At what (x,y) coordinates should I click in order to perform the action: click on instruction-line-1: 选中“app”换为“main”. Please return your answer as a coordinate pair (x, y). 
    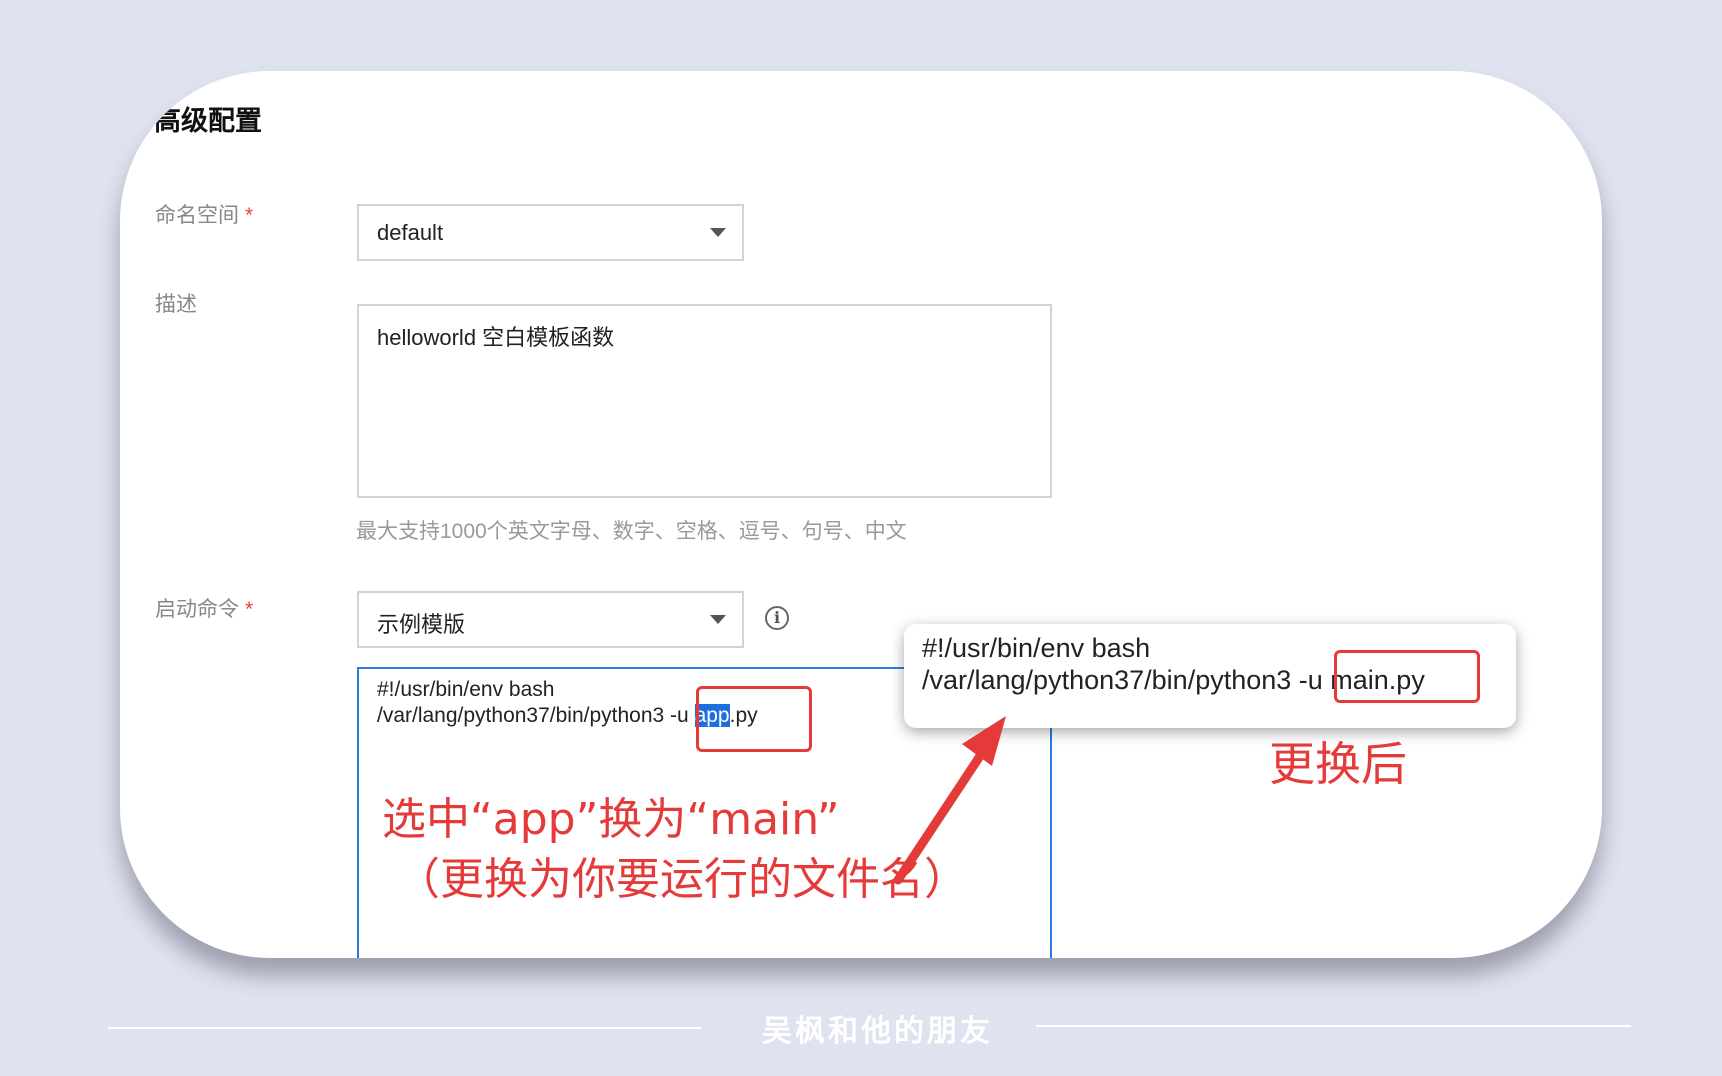
    Looking at the image, I should click on (611, 819).